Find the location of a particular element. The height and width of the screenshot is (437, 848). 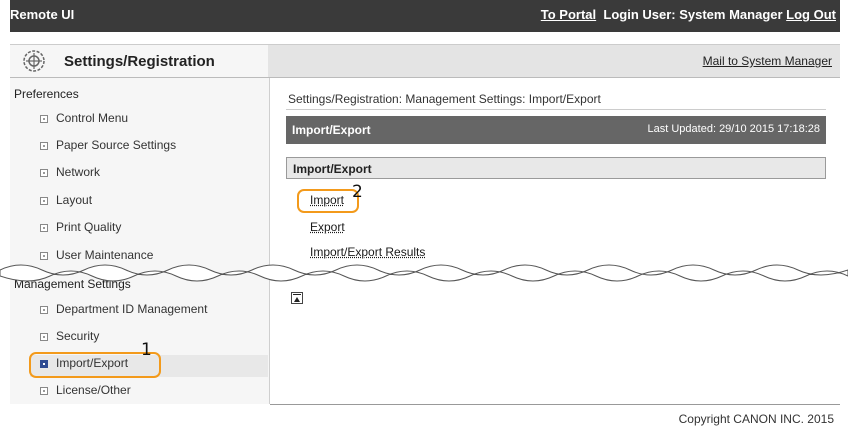

step-marker-1: 1 is located at coordinates (146, 350).